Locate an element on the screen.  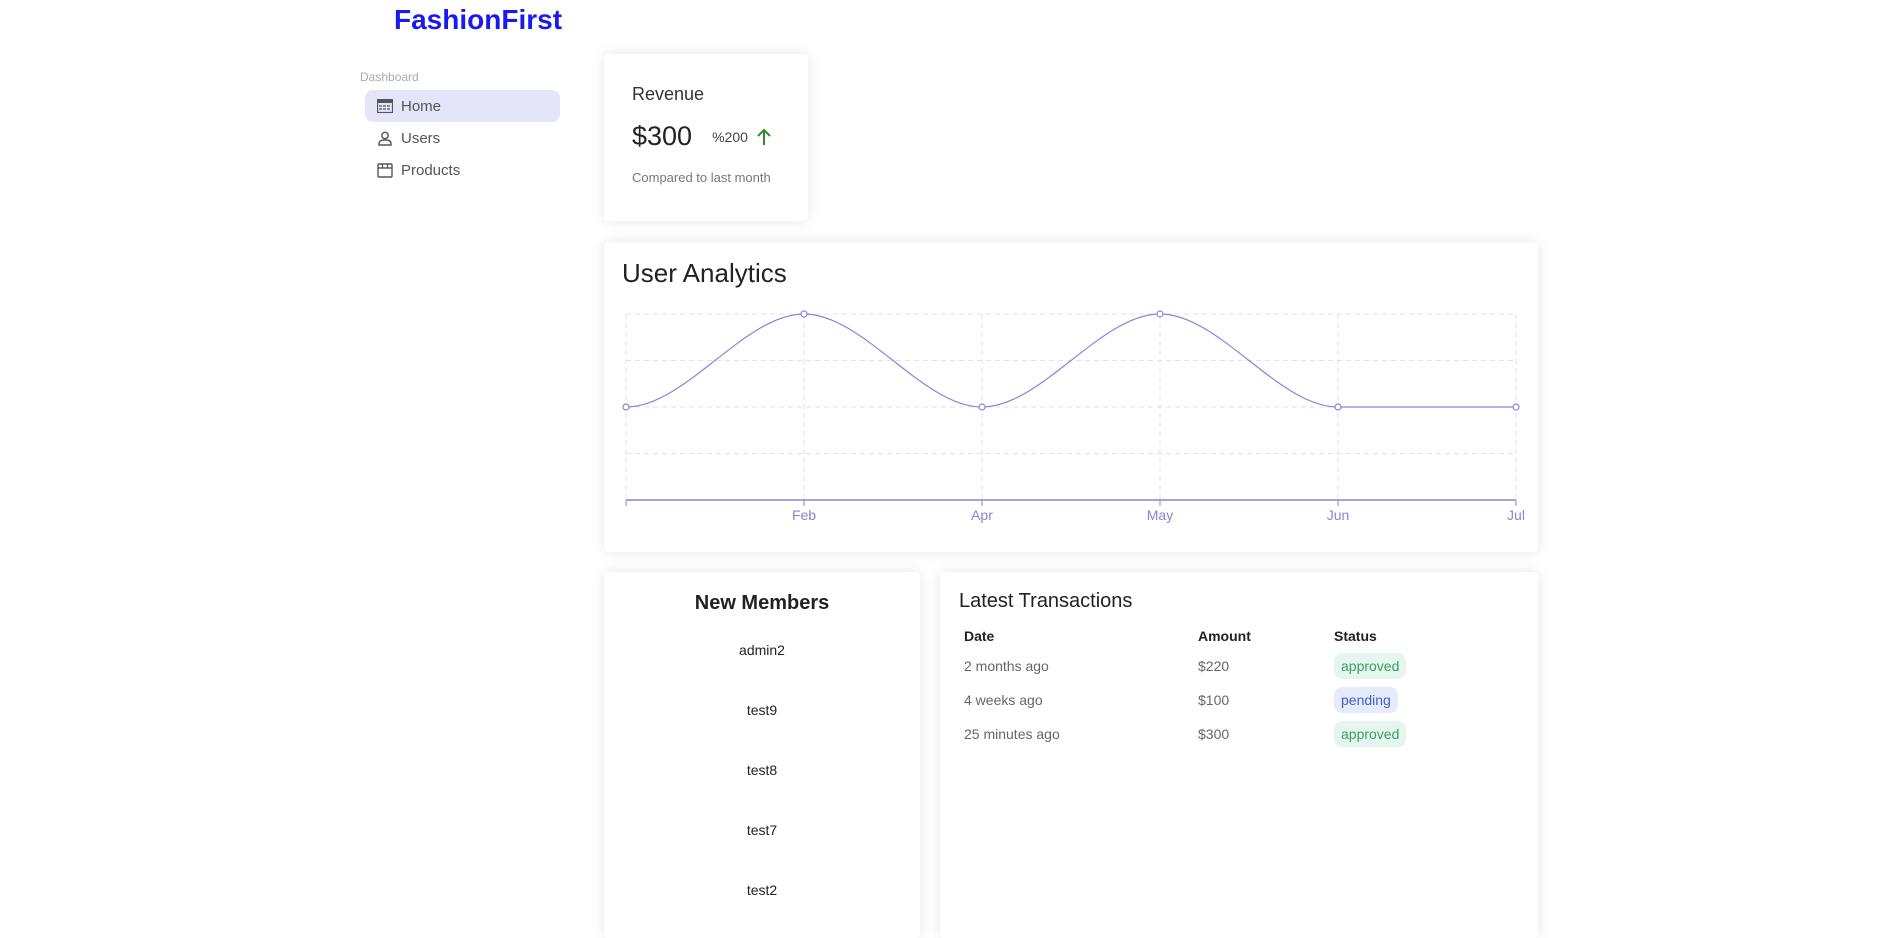
member-item: test7 is located at coordinates (762, 830).